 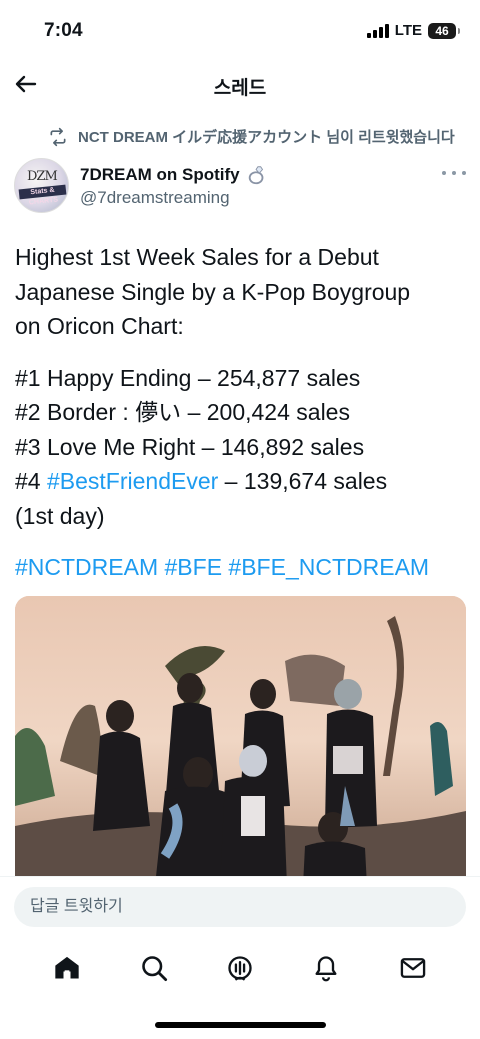 What do you see at coordinates (42, 195) in the screenshot?
I see `avatar-banner-text: Stats & CHARTS` at bounding box center [42, 195].